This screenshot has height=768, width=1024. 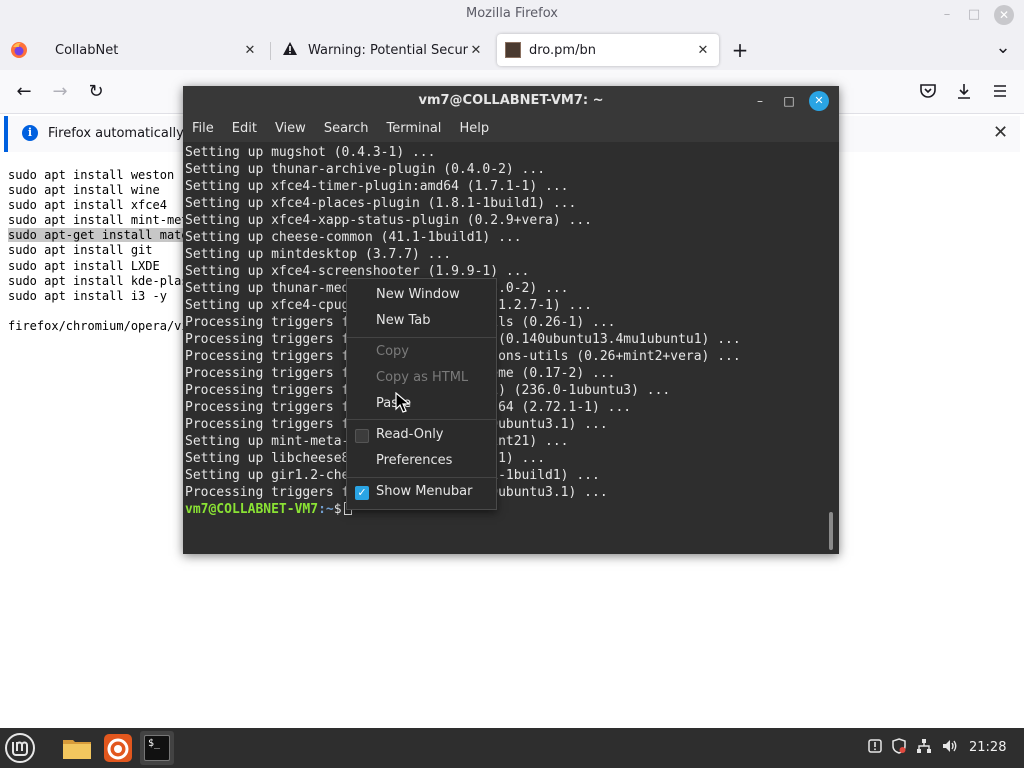 What do you see at coordinates (87, 50) in the screenshot?
I see `tab-label: CollabNet` at bounding box center [87, 50].